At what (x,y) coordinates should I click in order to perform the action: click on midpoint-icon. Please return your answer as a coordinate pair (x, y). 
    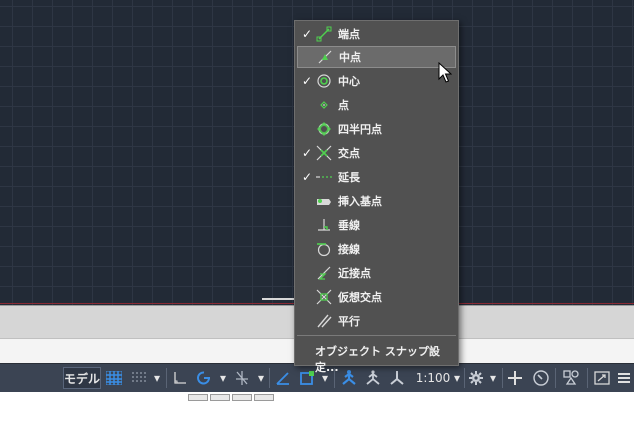
    Looking at the image, I should click on (325, 57).